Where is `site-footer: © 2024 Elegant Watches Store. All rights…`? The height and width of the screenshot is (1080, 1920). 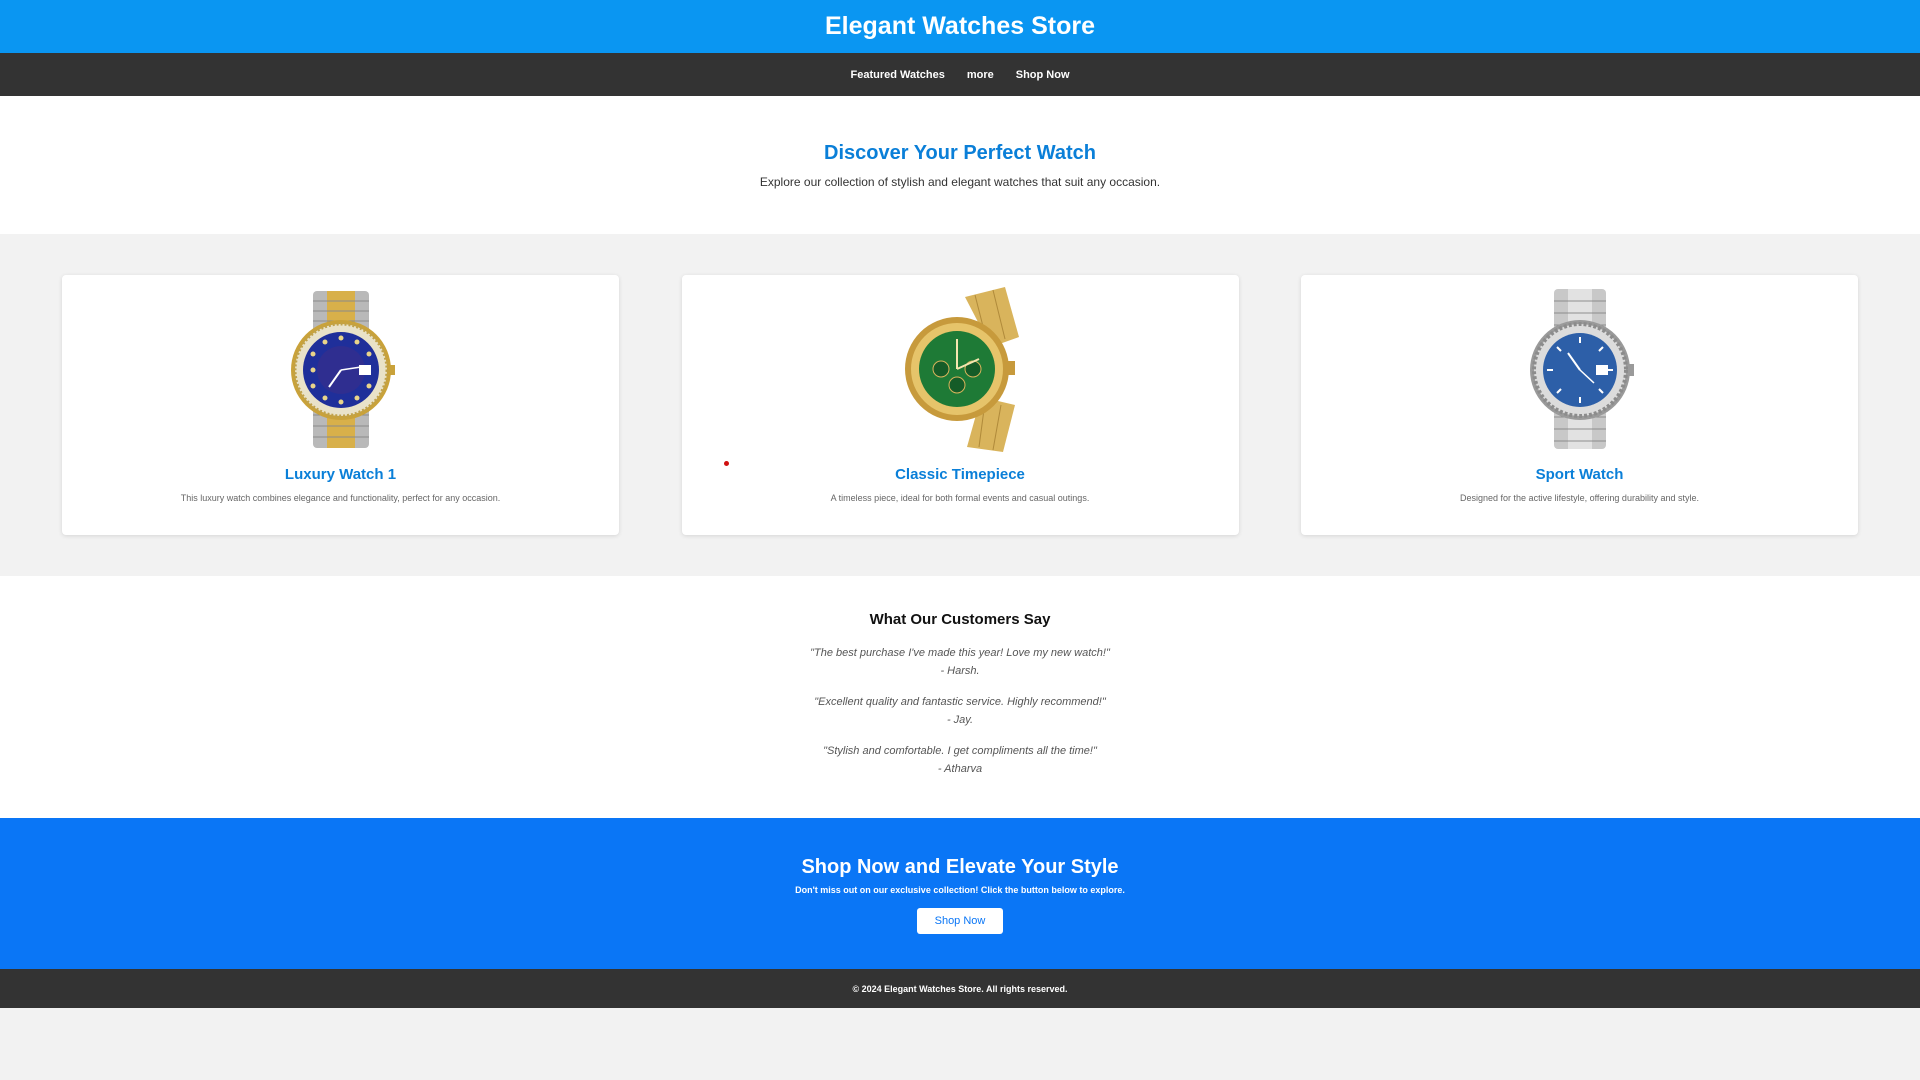 site-footer: © 2024 Elegant Watches Store. All rights… is located at coordinates (960, 988).